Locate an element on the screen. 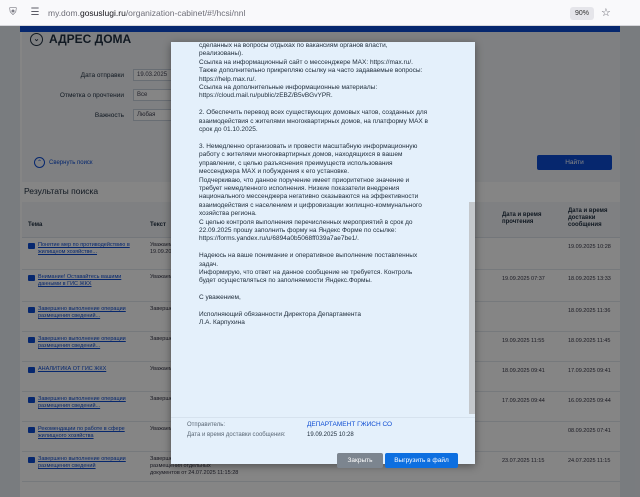  divider is located at coordinates (323, 417).